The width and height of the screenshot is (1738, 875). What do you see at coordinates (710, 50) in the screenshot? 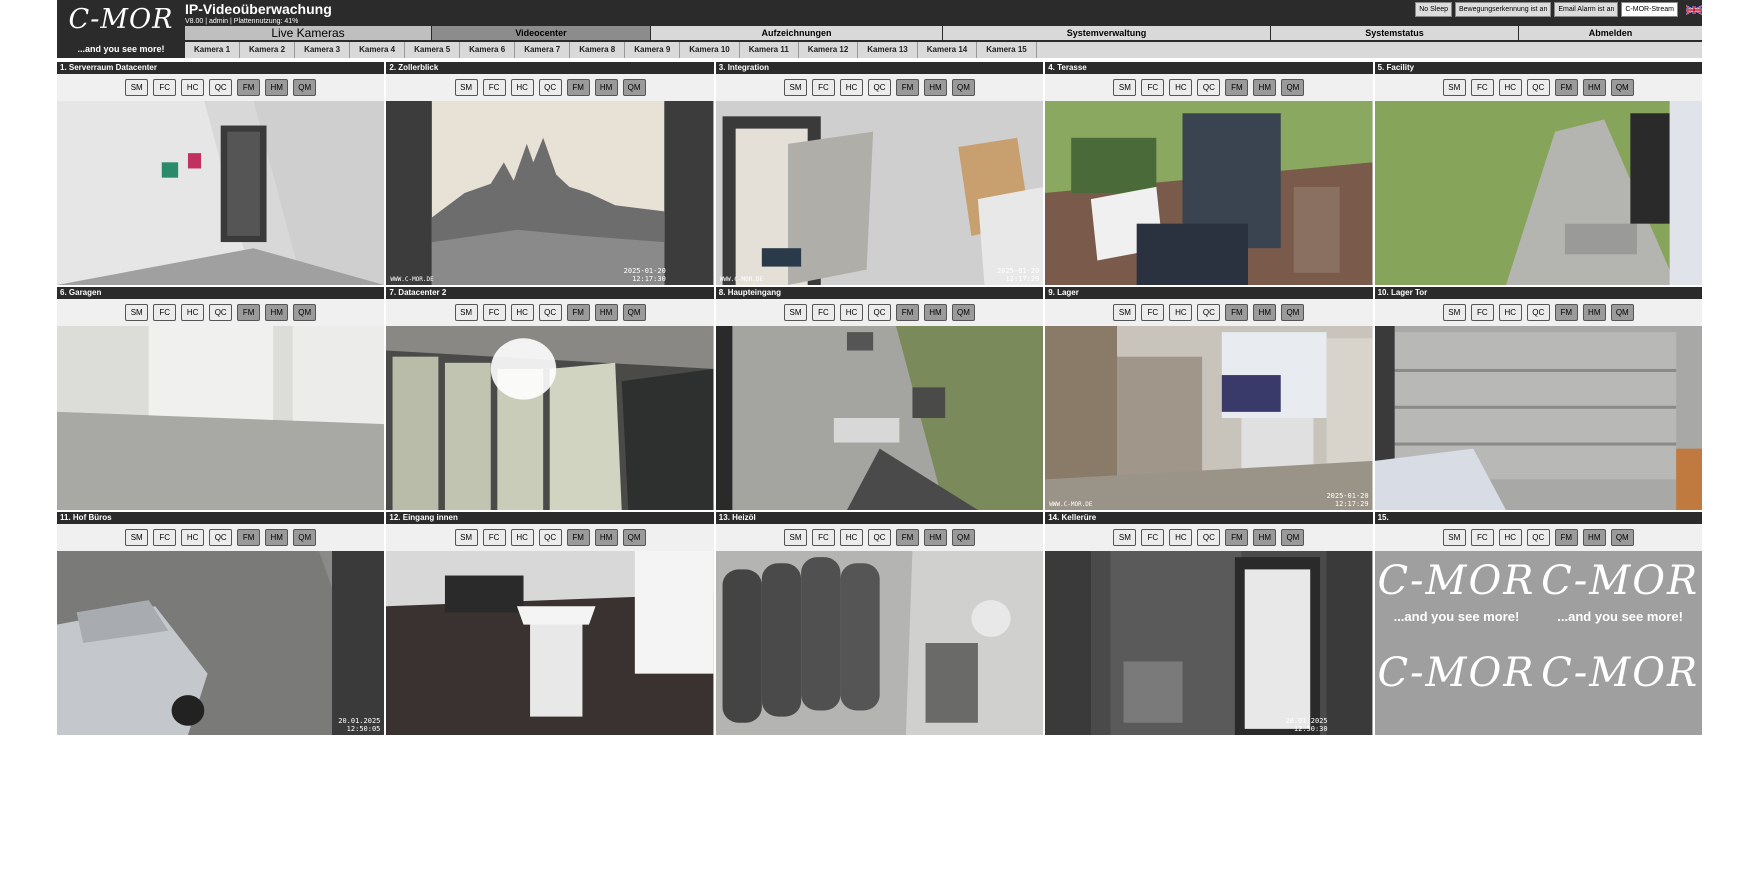
I see `camnav-kamera-10: Kamera 10` at bounding box center [710, 50].